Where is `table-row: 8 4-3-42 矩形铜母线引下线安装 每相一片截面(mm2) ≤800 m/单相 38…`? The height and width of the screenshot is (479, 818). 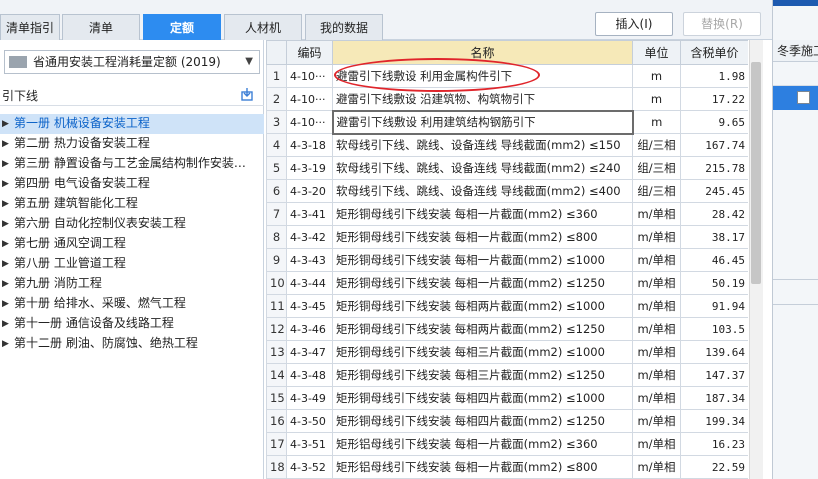
table-row: 8 4-3-42 矩形铜母线引下线安装 每相一片截面(mm2) ≤800 m/单相 38… is located at coordinates (507, 237).